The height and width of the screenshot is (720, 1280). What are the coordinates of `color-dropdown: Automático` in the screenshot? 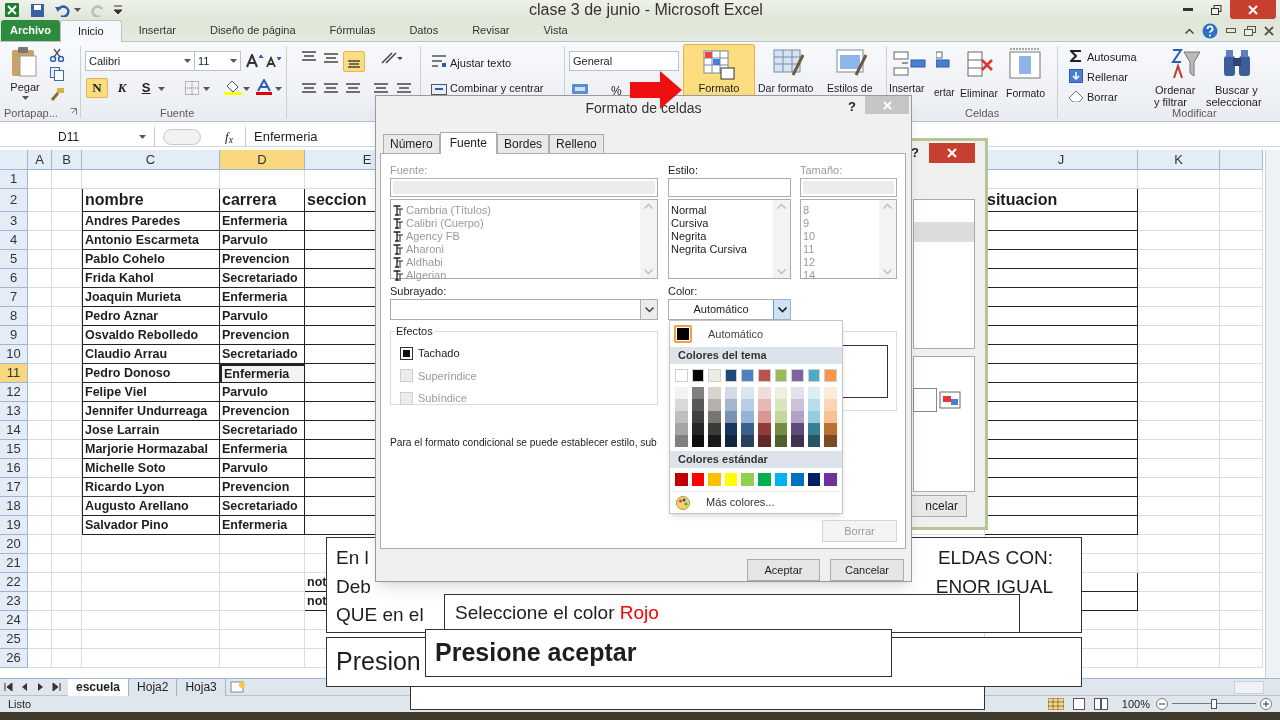 It's located at (729, 309).